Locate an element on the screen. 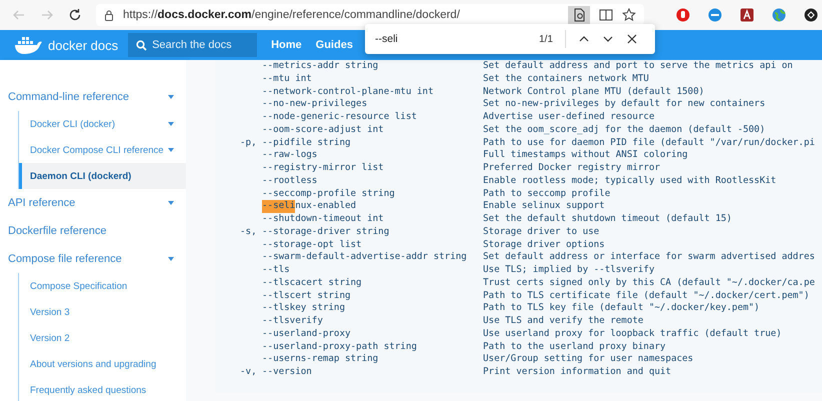 The width and height of the screenshot is (822, 401). flag-text: --shutdown-timeout int is located at coordinates (323, 219).